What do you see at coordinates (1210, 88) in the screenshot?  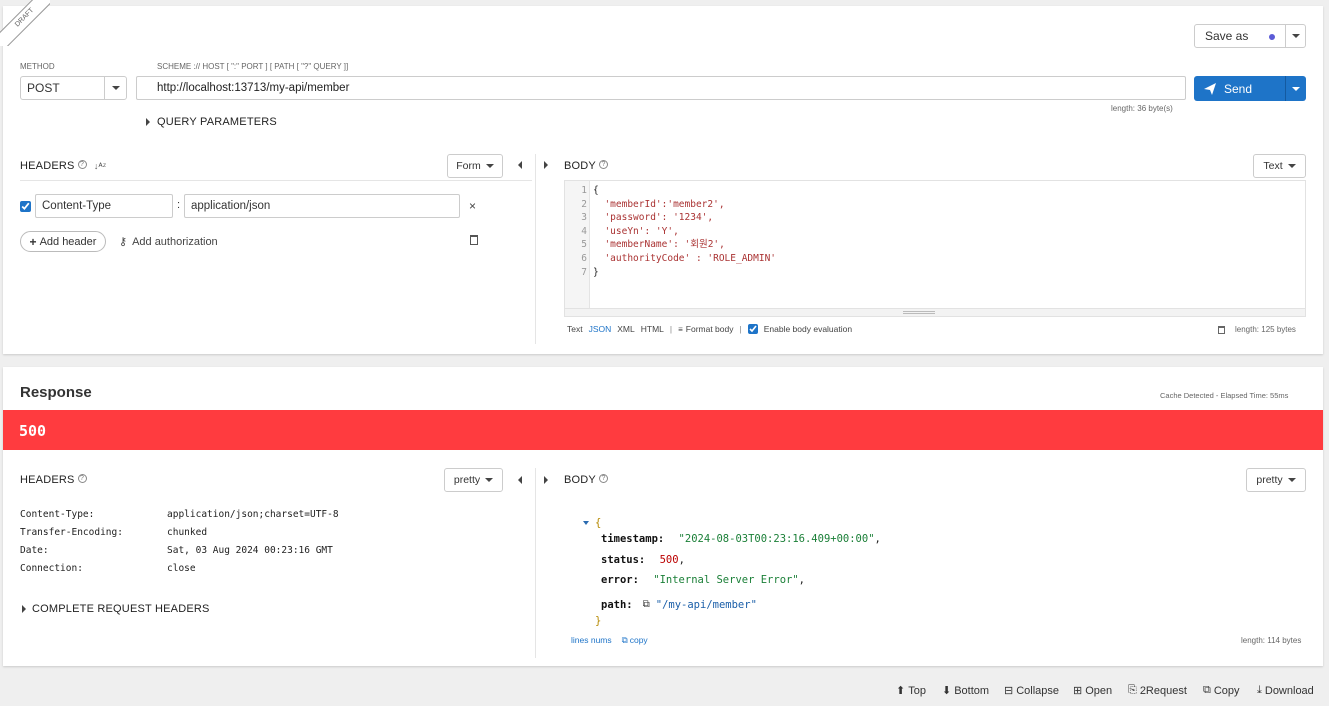 I see `paper-plane-icon` at bounding box center [1210, 88].